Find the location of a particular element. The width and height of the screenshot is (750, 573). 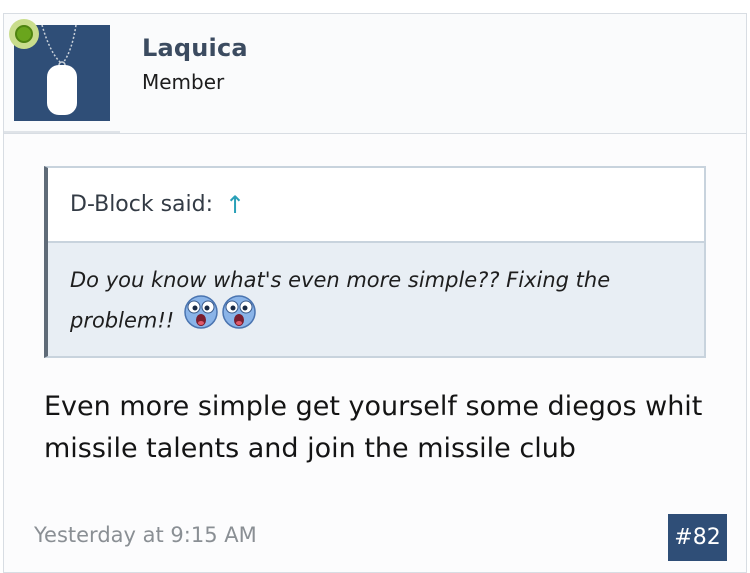

user-title: Member is located at coordinates (183, 82).